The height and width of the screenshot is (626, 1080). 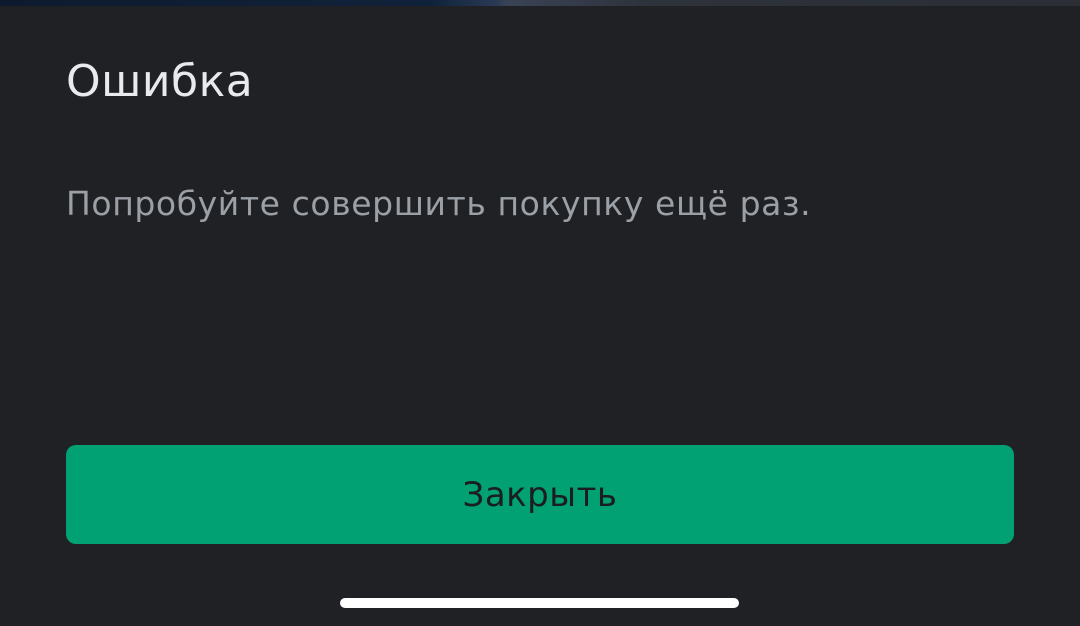 What do you see at coordinates (439, 203) in the screenshot?
I see `dialog-message: Попробуйте совершить покупку ещё раз.` at bounding box center [439, 203].